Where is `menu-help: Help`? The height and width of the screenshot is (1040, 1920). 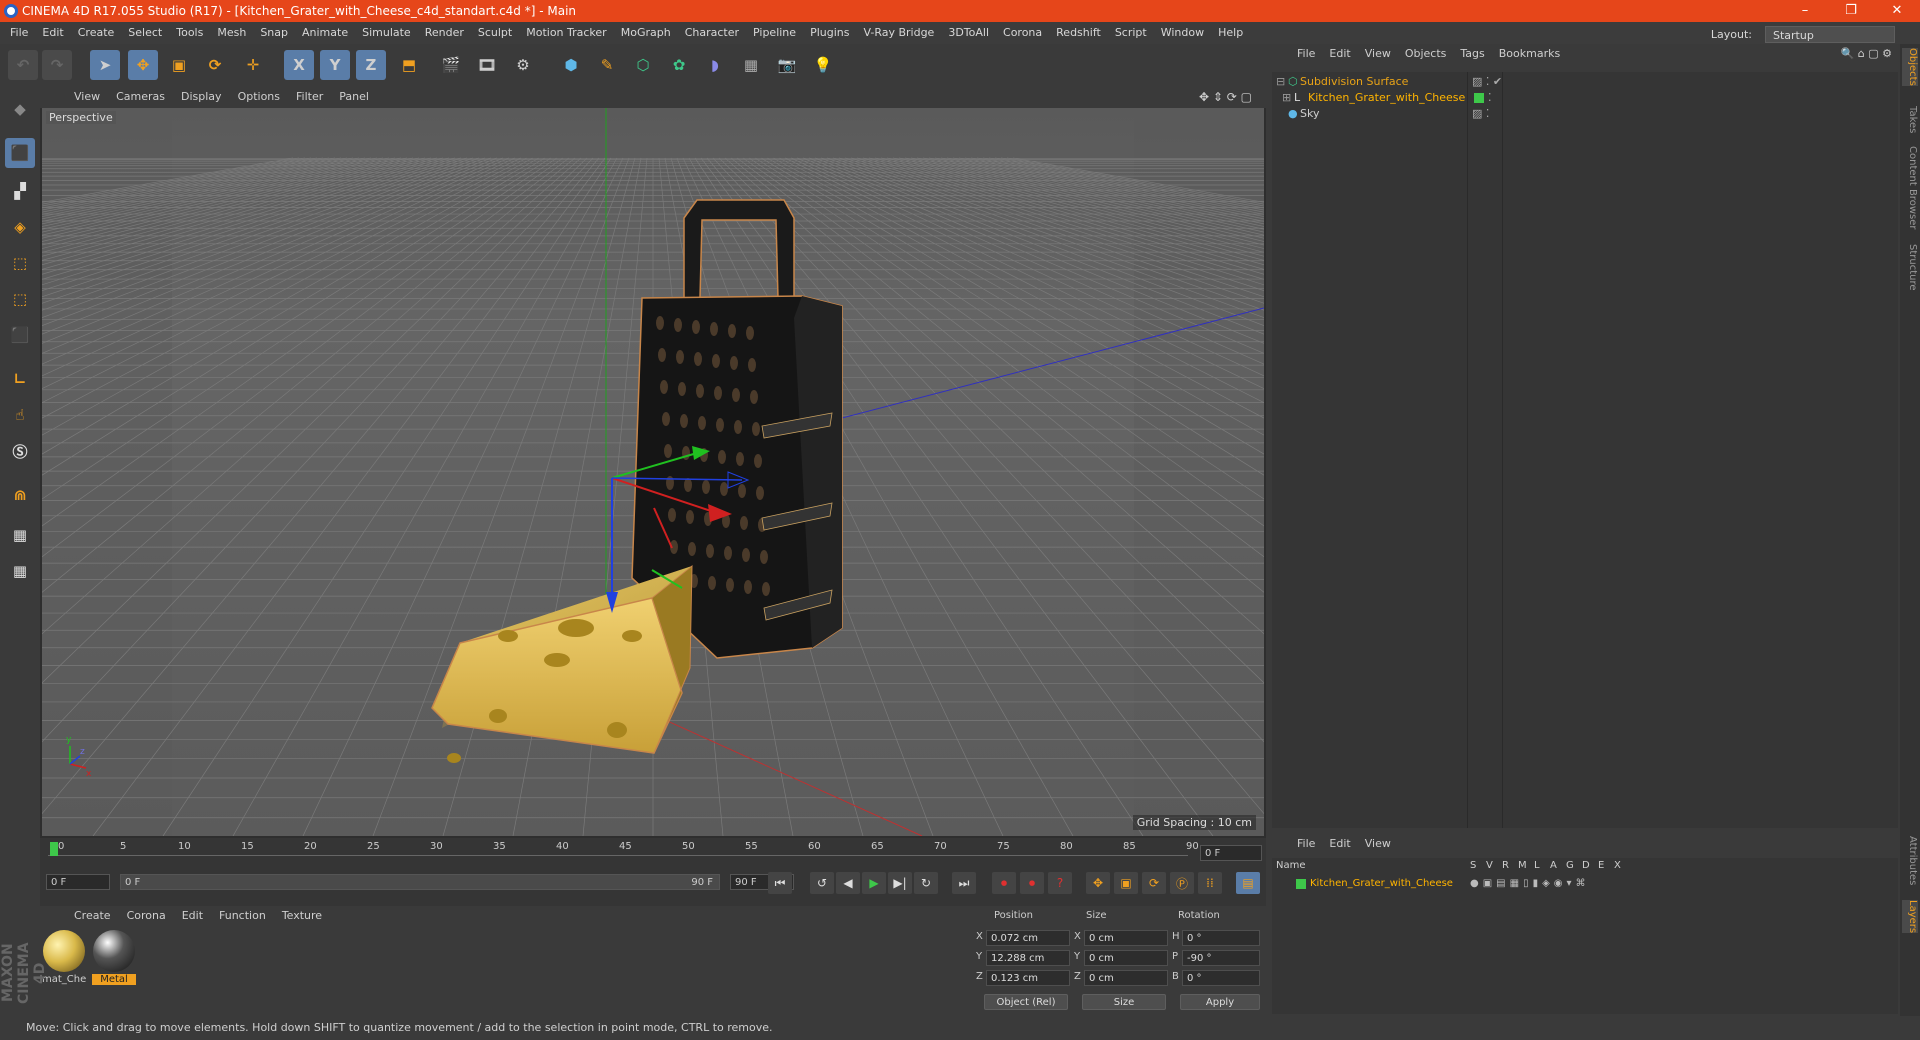 menu-help: Help is located at coordinates (1230, 33).